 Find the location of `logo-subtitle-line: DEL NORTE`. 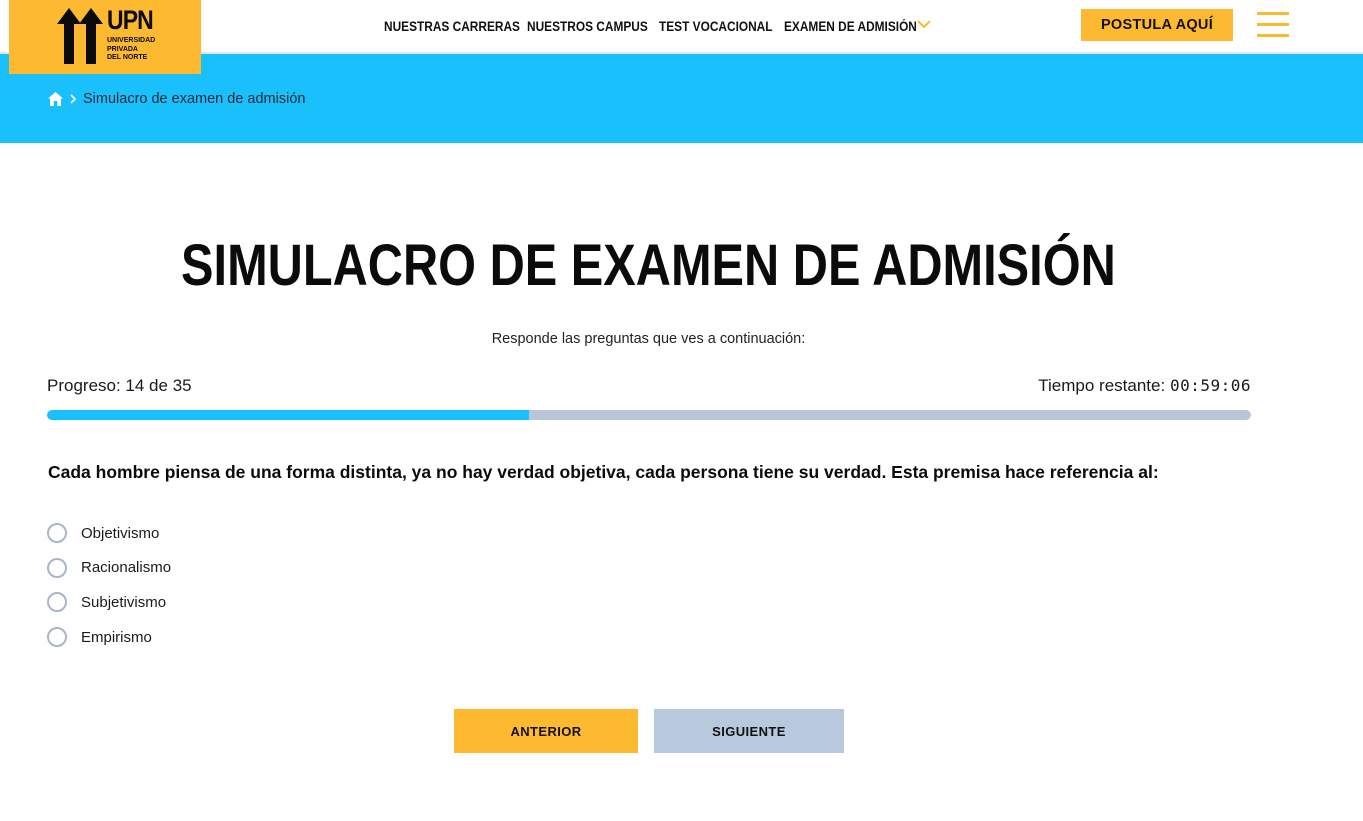

logo-subtitle-line: DEL NORTE is located at coordinates (127, 57).